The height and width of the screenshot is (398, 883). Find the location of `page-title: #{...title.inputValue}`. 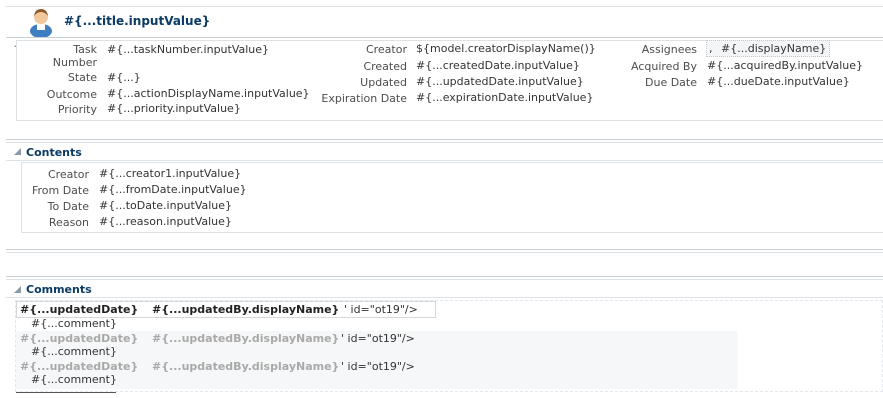

page-title: #{...title.inputValue} is located at coordinates (137, 21).